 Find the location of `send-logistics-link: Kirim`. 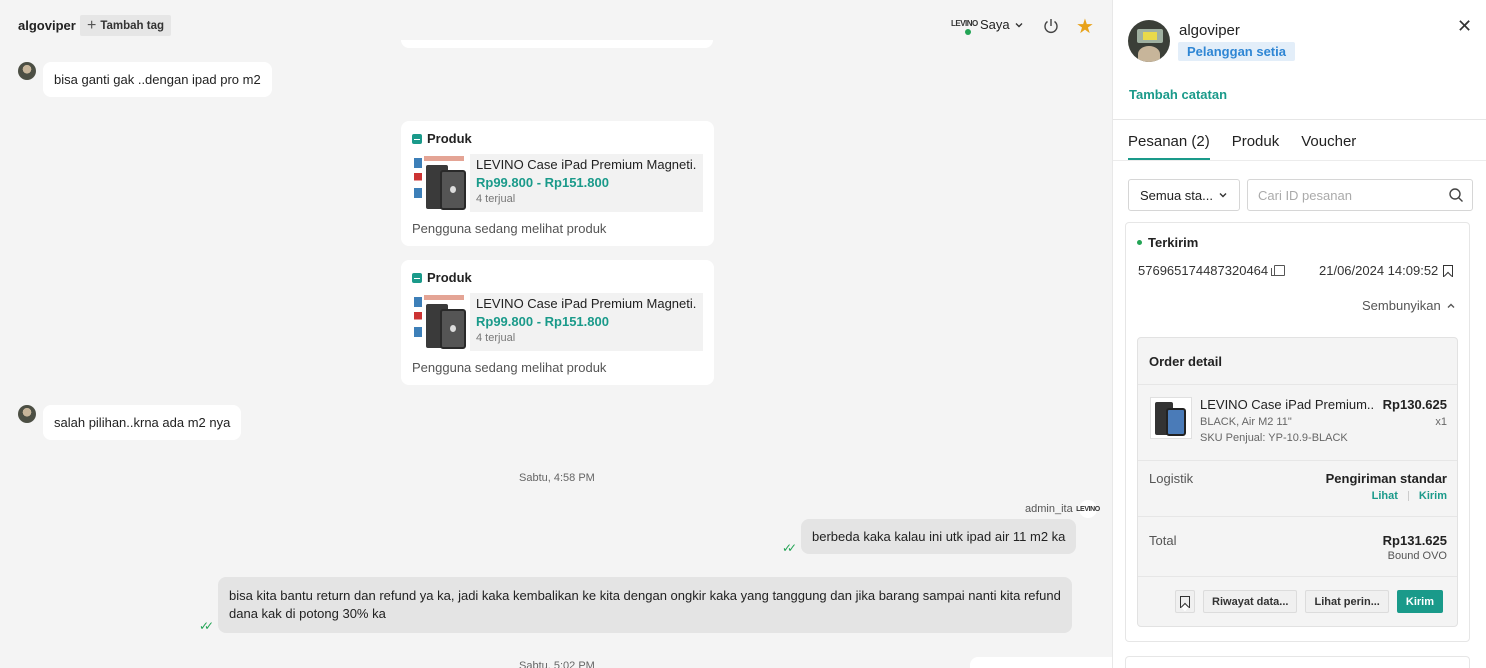

send-logistics-link: Kirim is located at coordinates (1433, 496).